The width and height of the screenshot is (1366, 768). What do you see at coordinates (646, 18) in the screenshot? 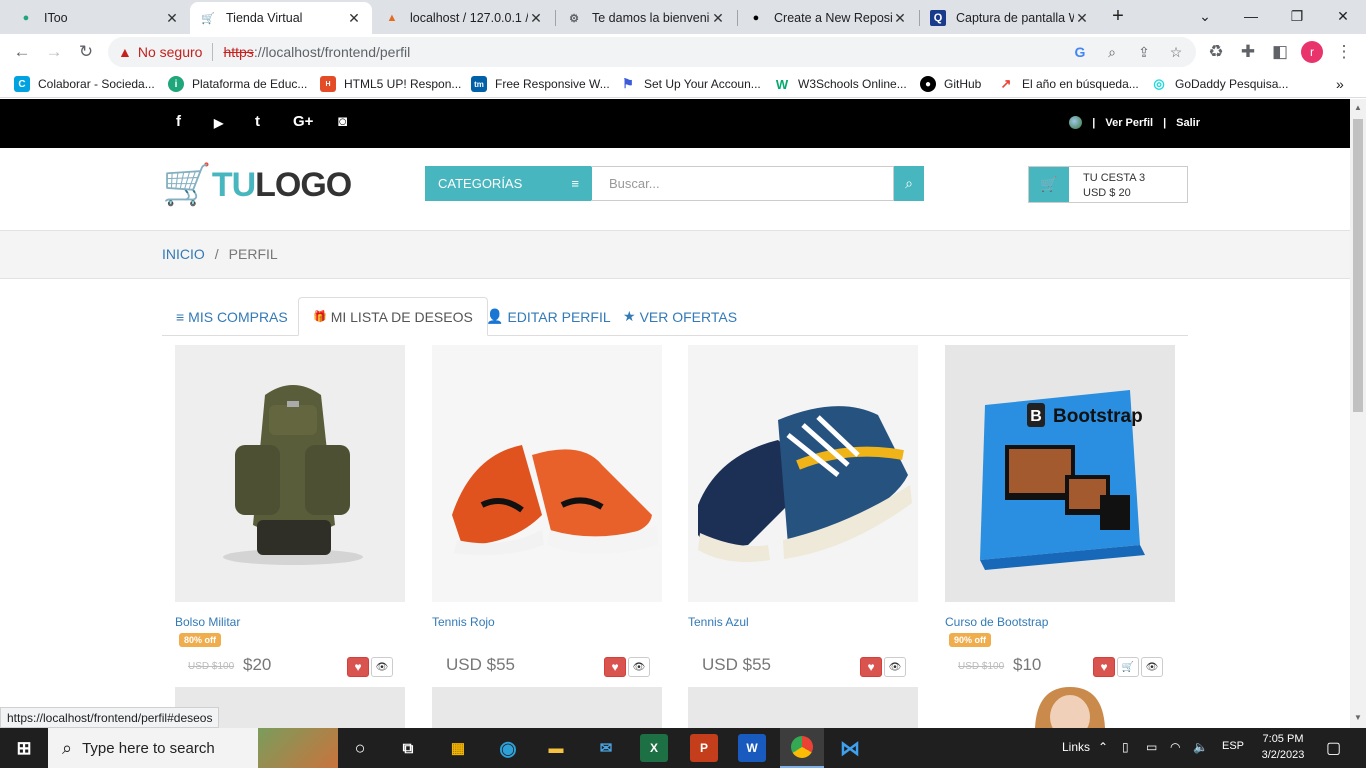
I see `tab-xampp: ⚙ Te damos la bienvenida ✕` at bounding box center [646, 18].